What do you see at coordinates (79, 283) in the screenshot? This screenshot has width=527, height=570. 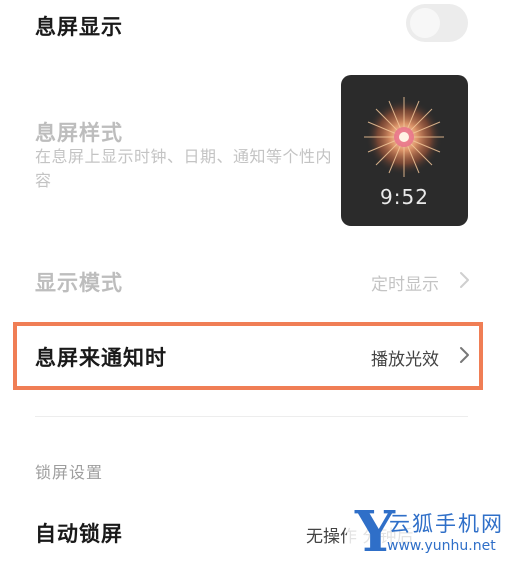 I see `display-mode-title: 显示模式` at bounding box center [79, 283].